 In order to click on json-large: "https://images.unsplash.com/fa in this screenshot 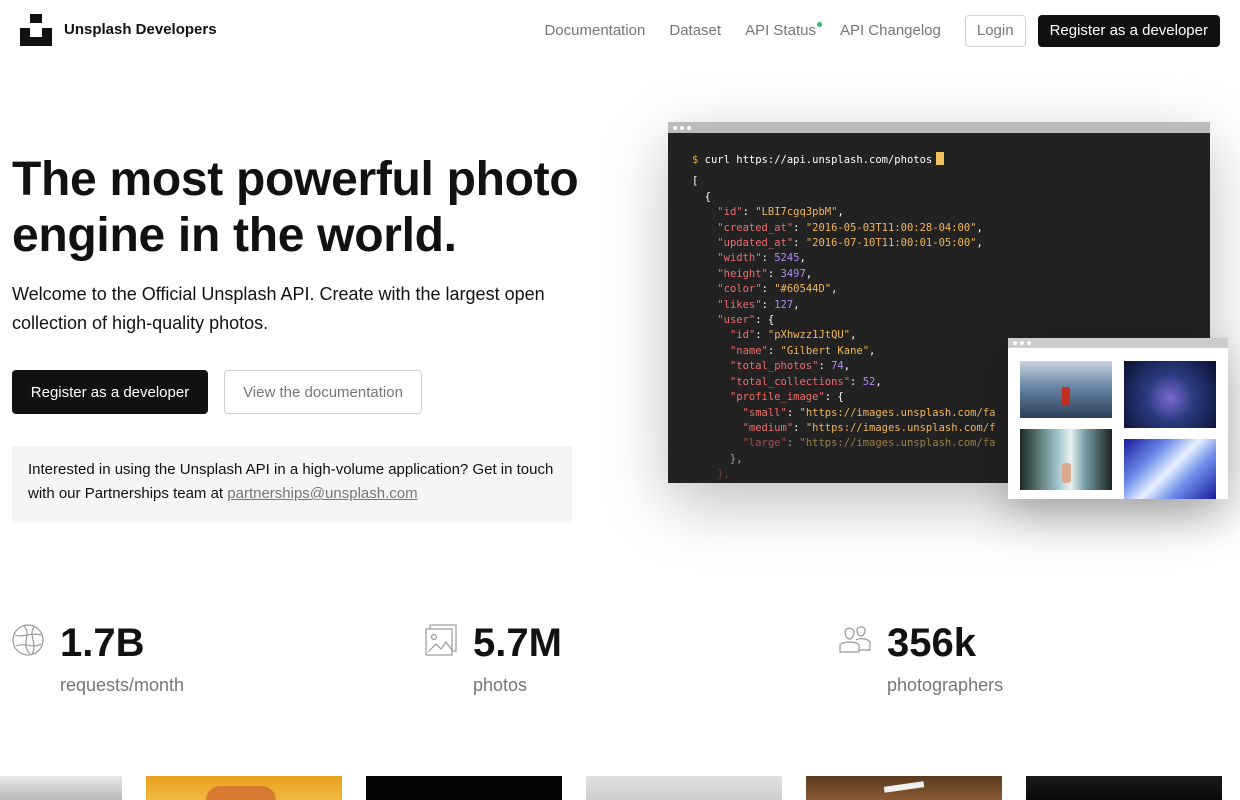, I will do `click(897, 443)`.